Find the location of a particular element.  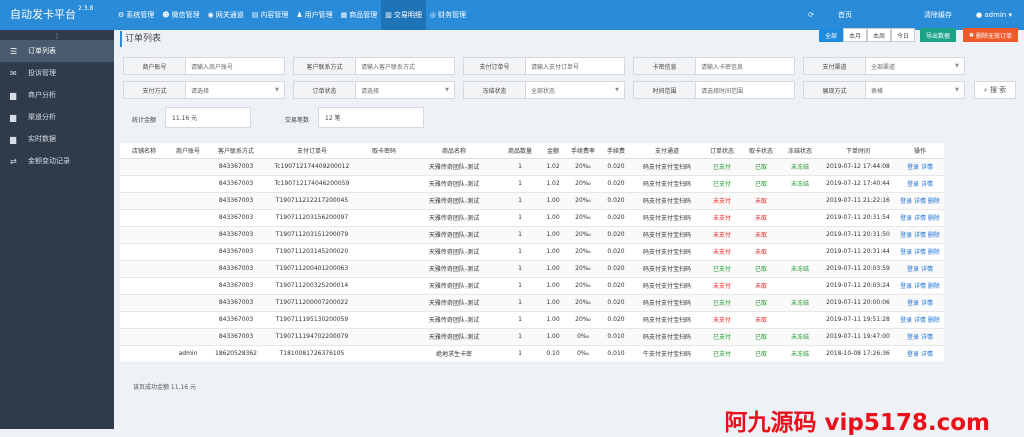

table-cell: 1 is located at coordinates (520, 320).